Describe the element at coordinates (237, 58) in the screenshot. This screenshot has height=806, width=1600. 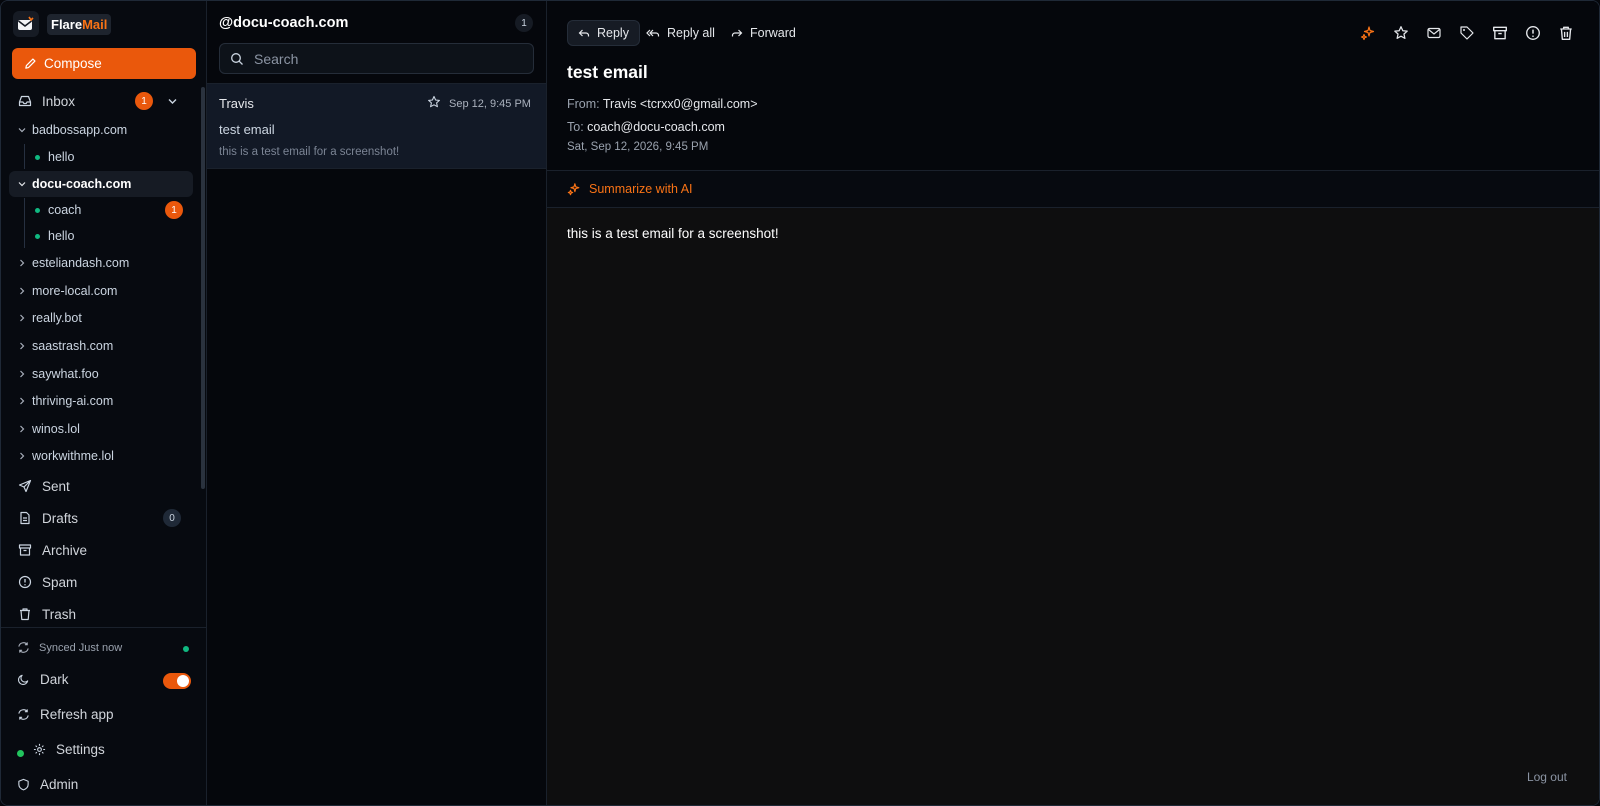
I see `search-icon` at that location.